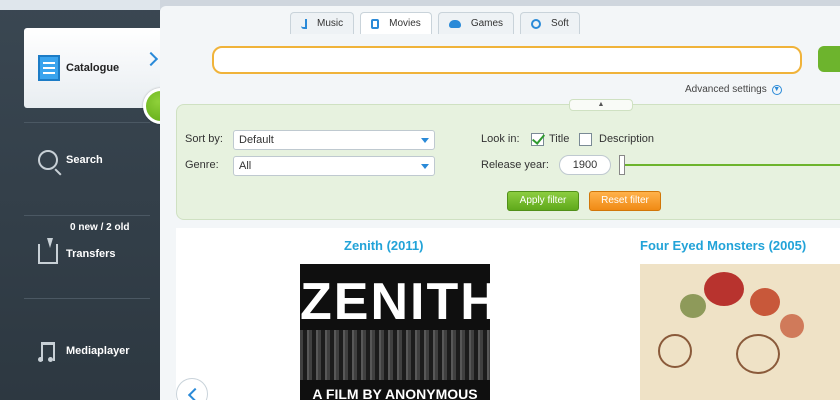 Image resolution: width=840 pixels, height=400 pixels. I want to click on tab-label: Games, so click(487, 23).